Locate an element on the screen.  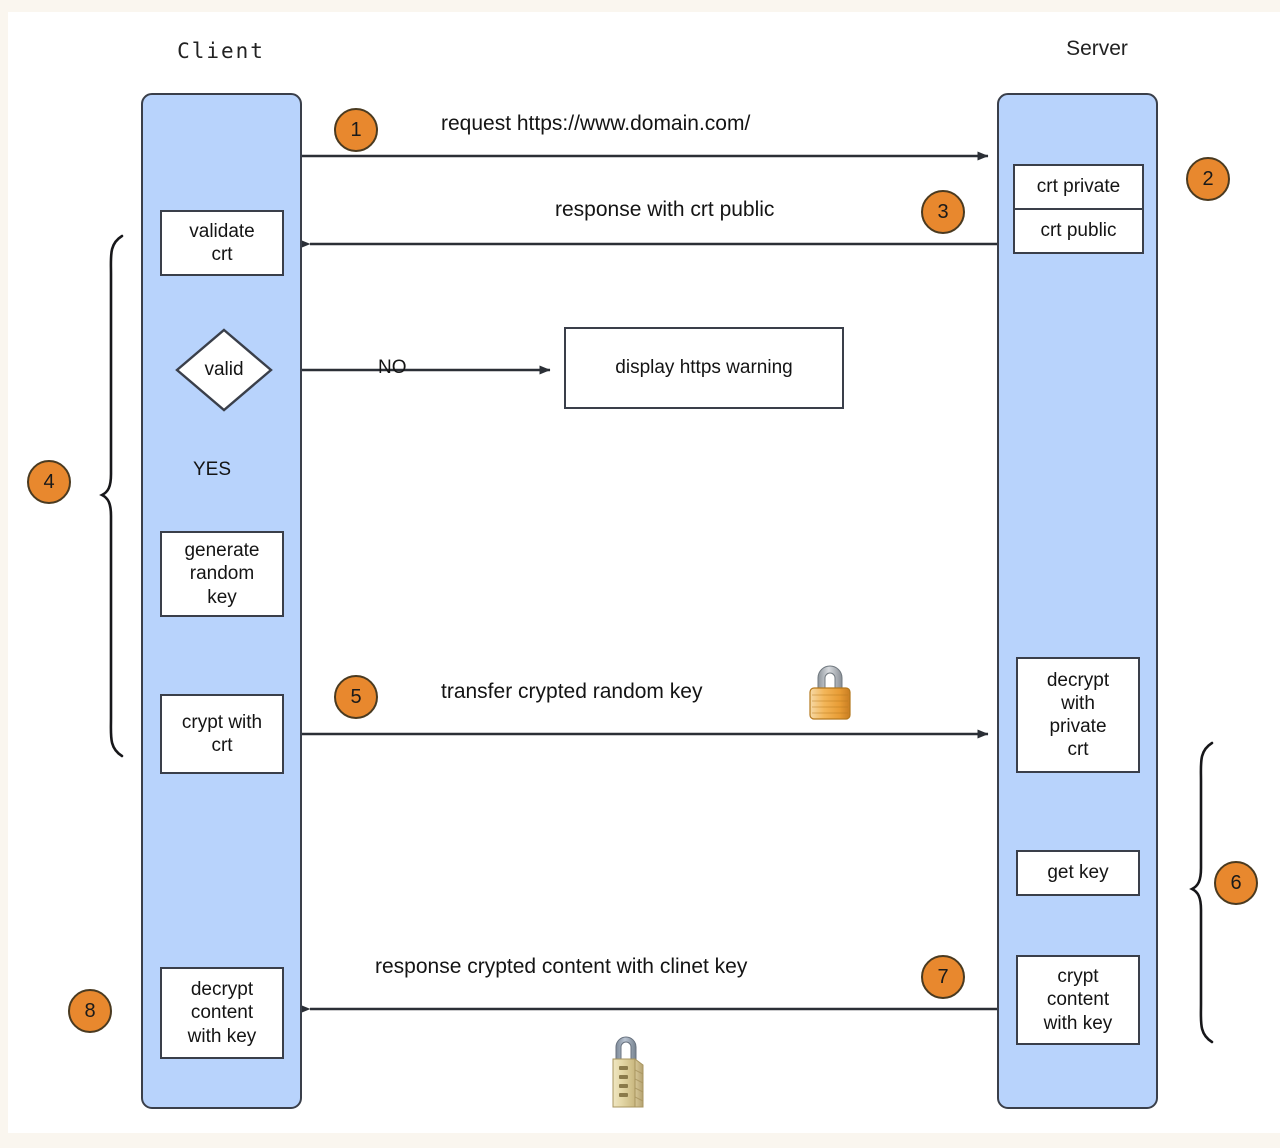
node-get-key: get key is located at coordinates (1078, 873).